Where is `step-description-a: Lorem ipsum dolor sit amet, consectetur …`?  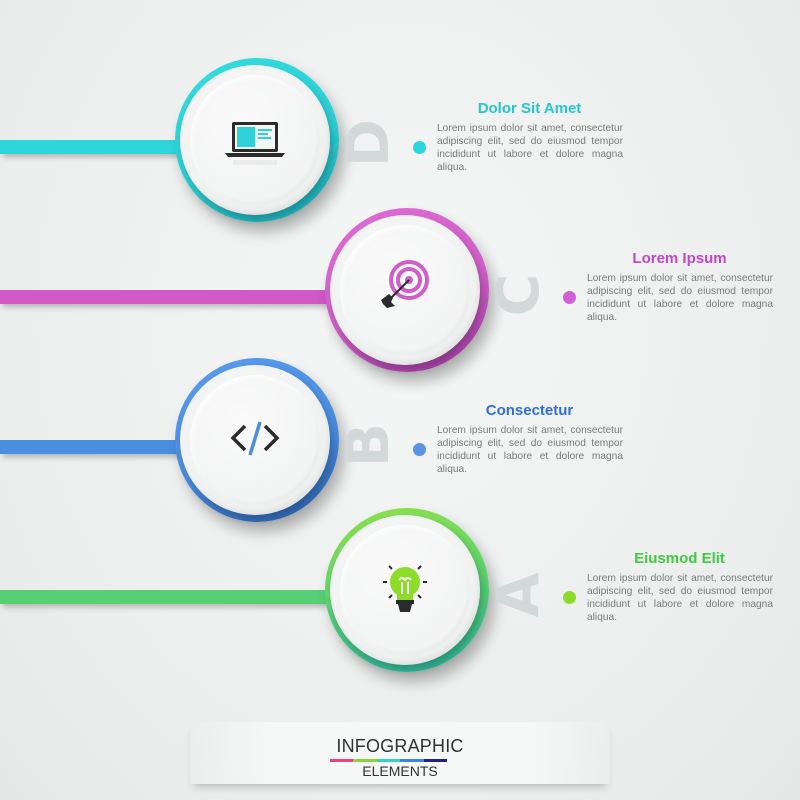 step-description-a: Lorem ipsum dolor sit amet, consectetur … is located at coordinates (680, 598).